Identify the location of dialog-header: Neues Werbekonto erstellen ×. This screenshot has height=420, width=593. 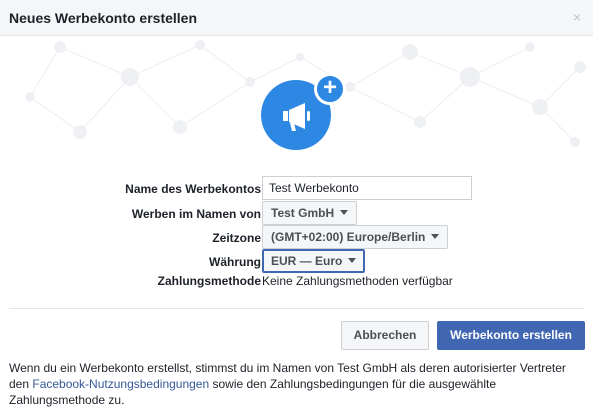
(296, 18).